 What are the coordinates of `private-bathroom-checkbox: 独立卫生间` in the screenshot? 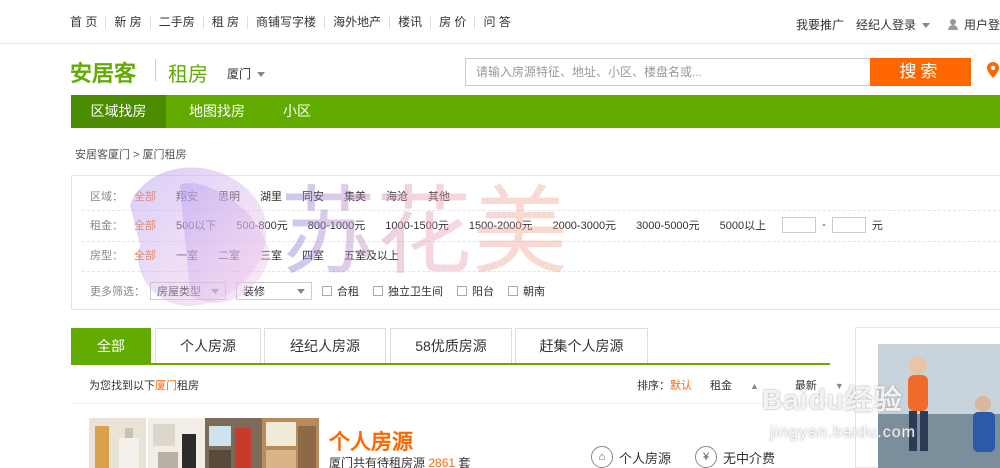 It's located at (408, 291).